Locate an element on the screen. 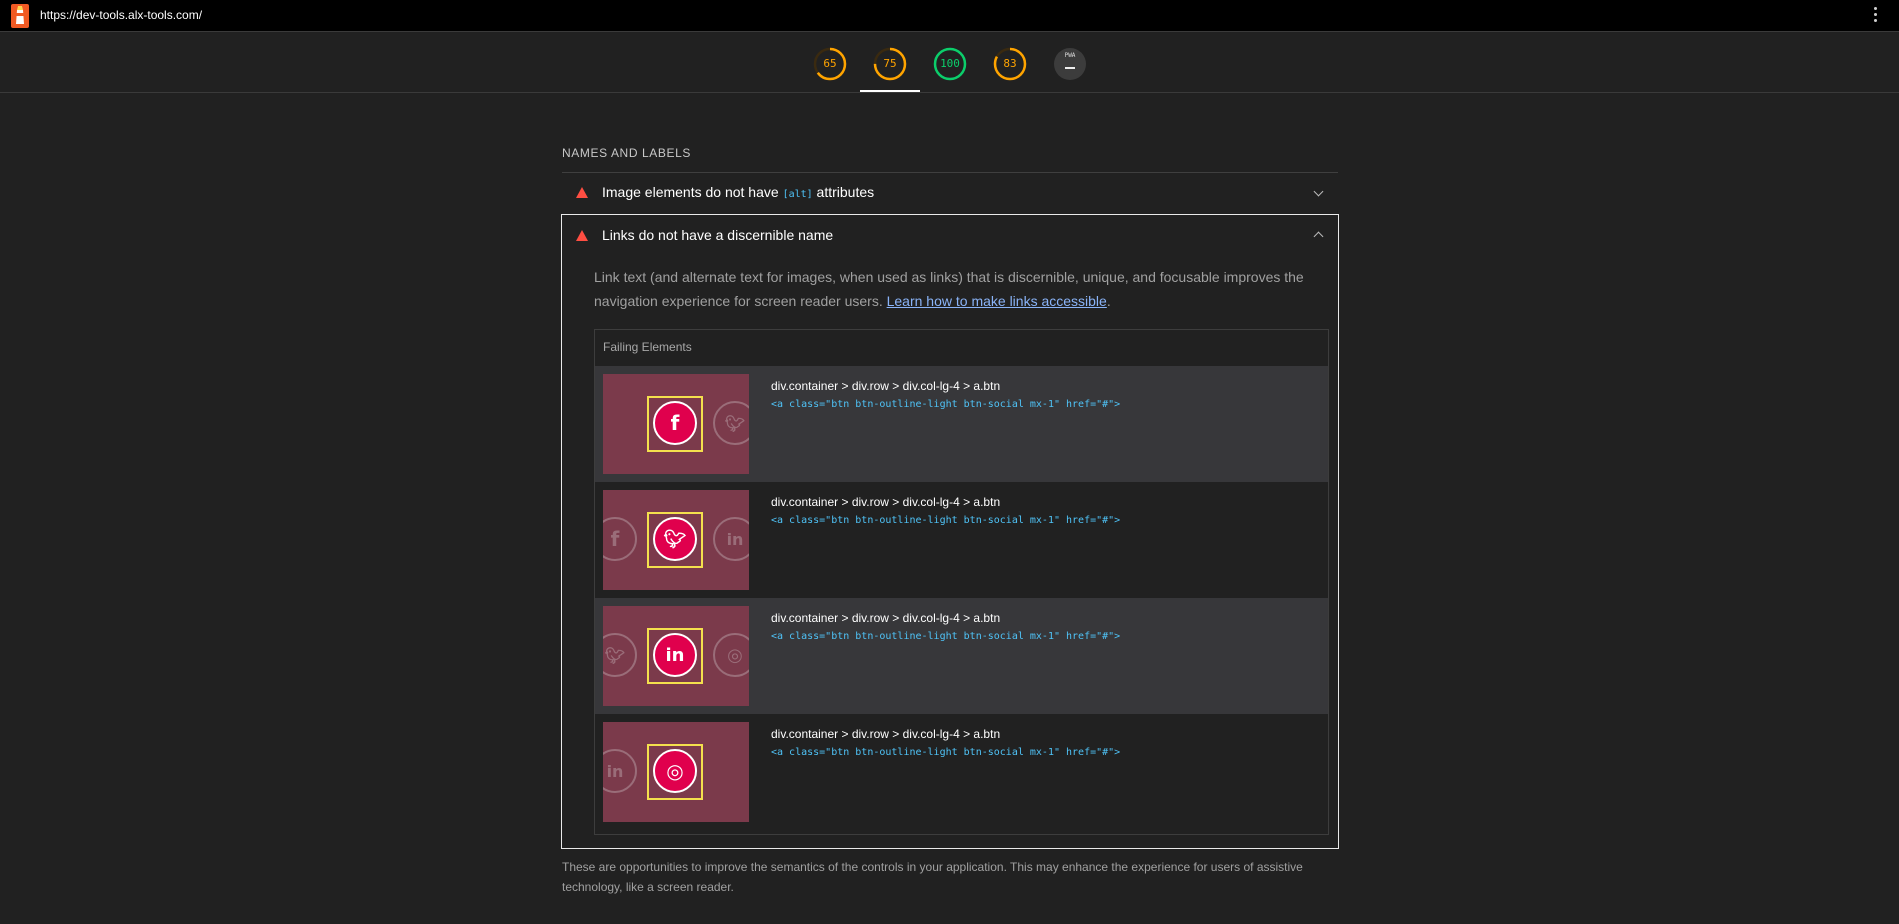  element-screenshot: in ◎ is located at coordinates (676, 772).